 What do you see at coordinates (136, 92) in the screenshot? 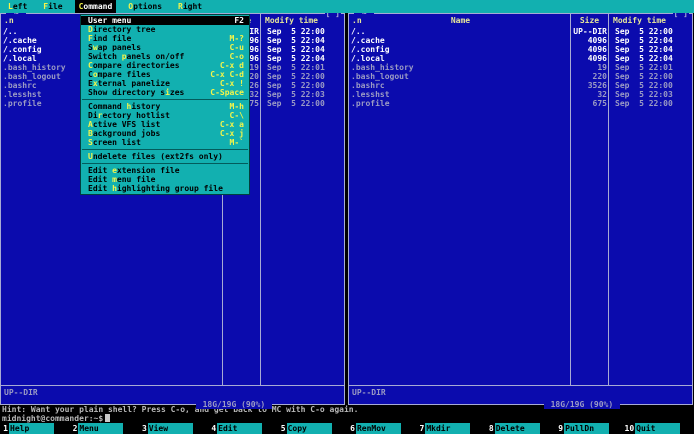
I see `label-text: Show directory sizes` at bounding box center [136, 92].